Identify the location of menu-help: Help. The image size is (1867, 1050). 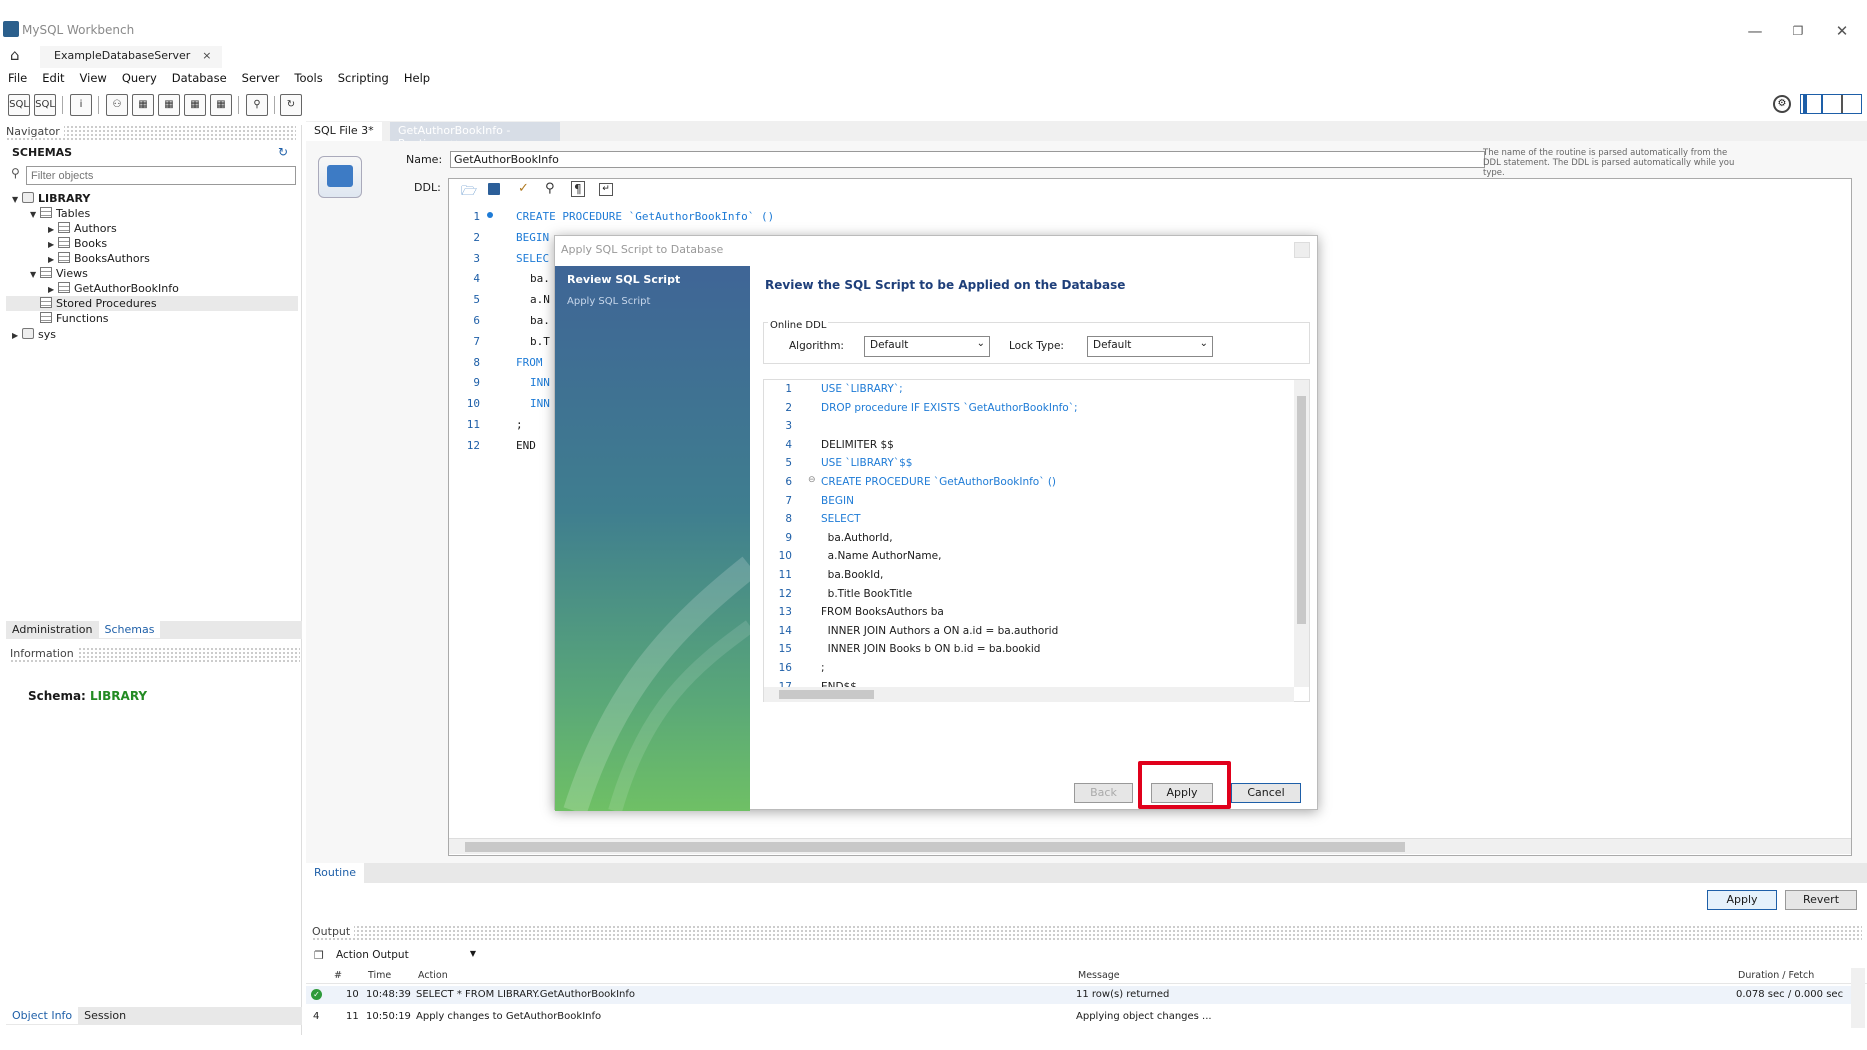
(416, 76).